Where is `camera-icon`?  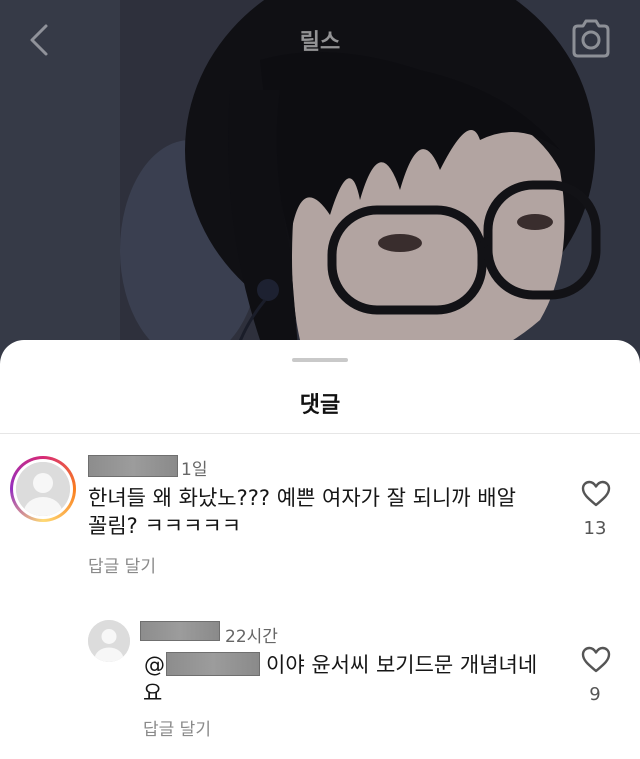
camera-icon is located at coordinates (591, 38).